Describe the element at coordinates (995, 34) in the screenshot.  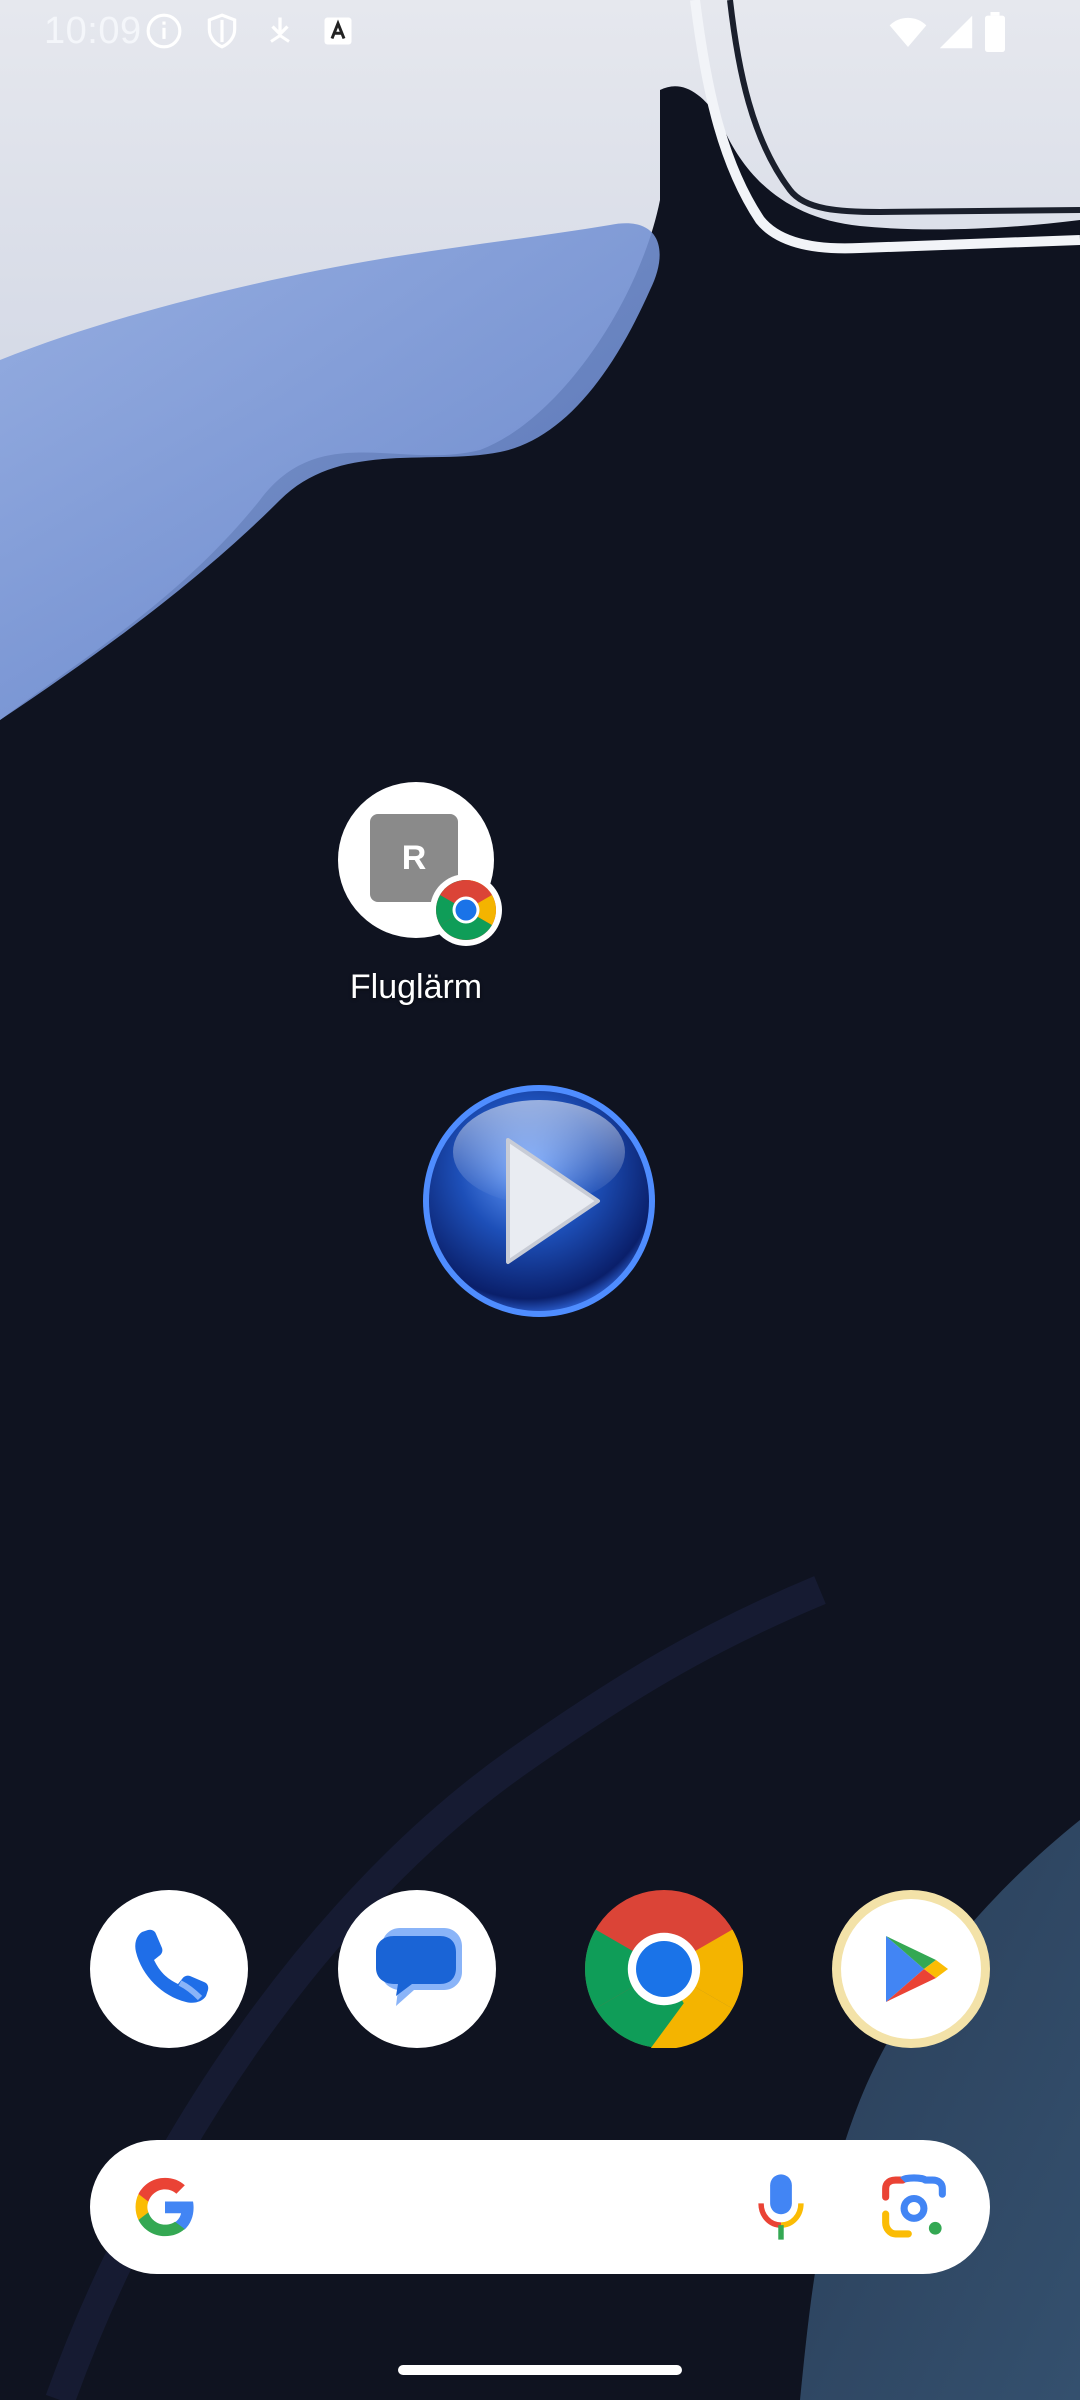
I see `battery-icon` at that location.